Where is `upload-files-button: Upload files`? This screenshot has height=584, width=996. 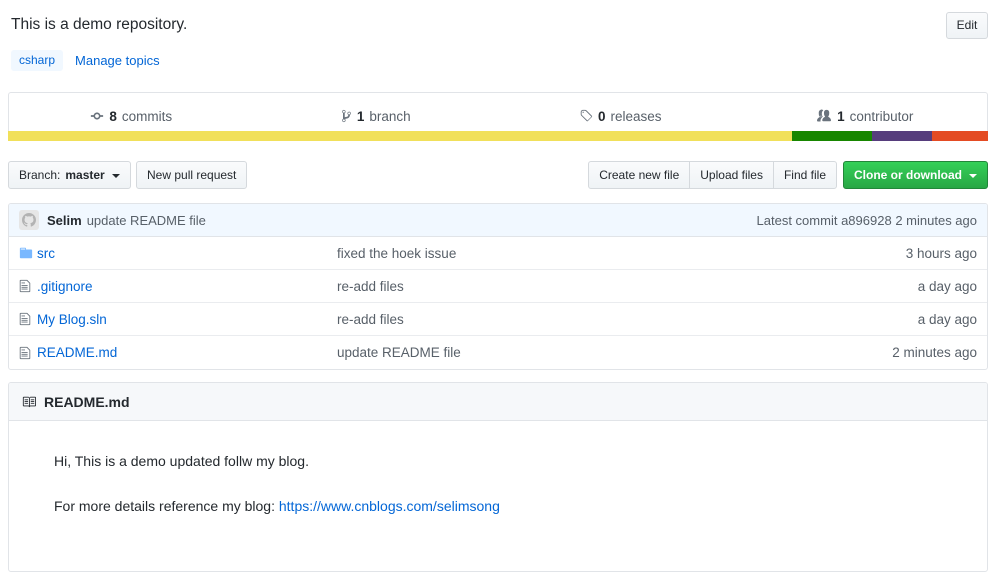
upload-files-button: Upload files is located at coordinates (731, 175).